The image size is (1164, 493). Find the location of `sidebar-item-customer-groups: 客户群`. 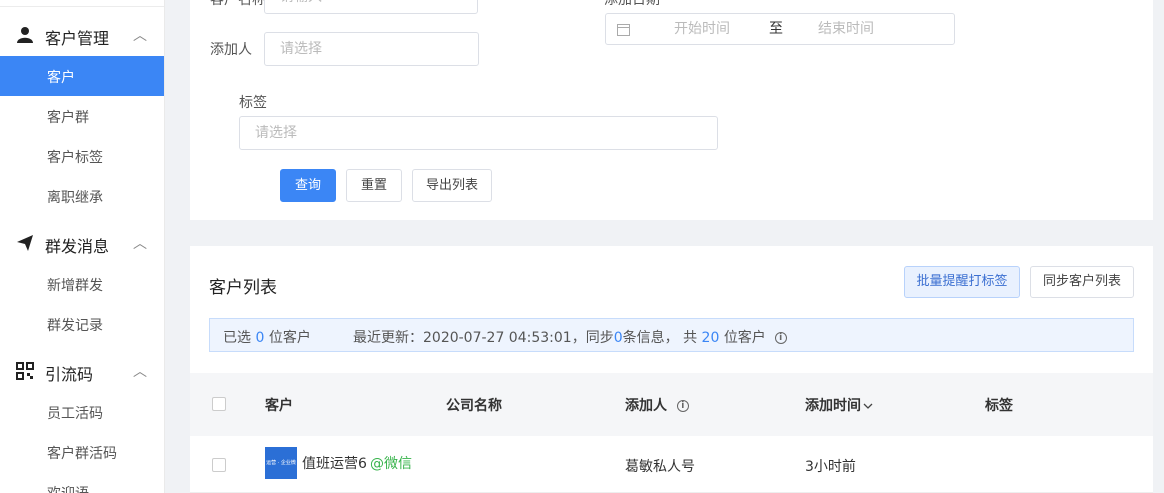

sidebar-item-customer-groups: 客户群 is located at coordinates (82, 116).